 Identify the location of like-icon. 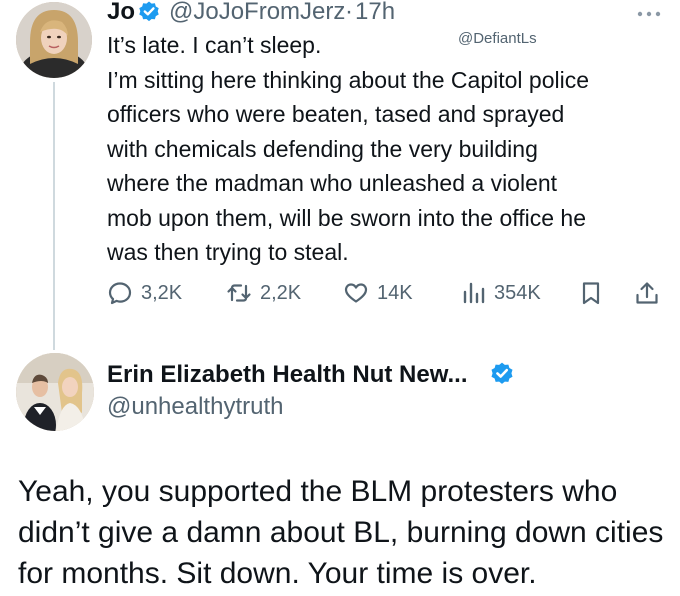
(356, 293).